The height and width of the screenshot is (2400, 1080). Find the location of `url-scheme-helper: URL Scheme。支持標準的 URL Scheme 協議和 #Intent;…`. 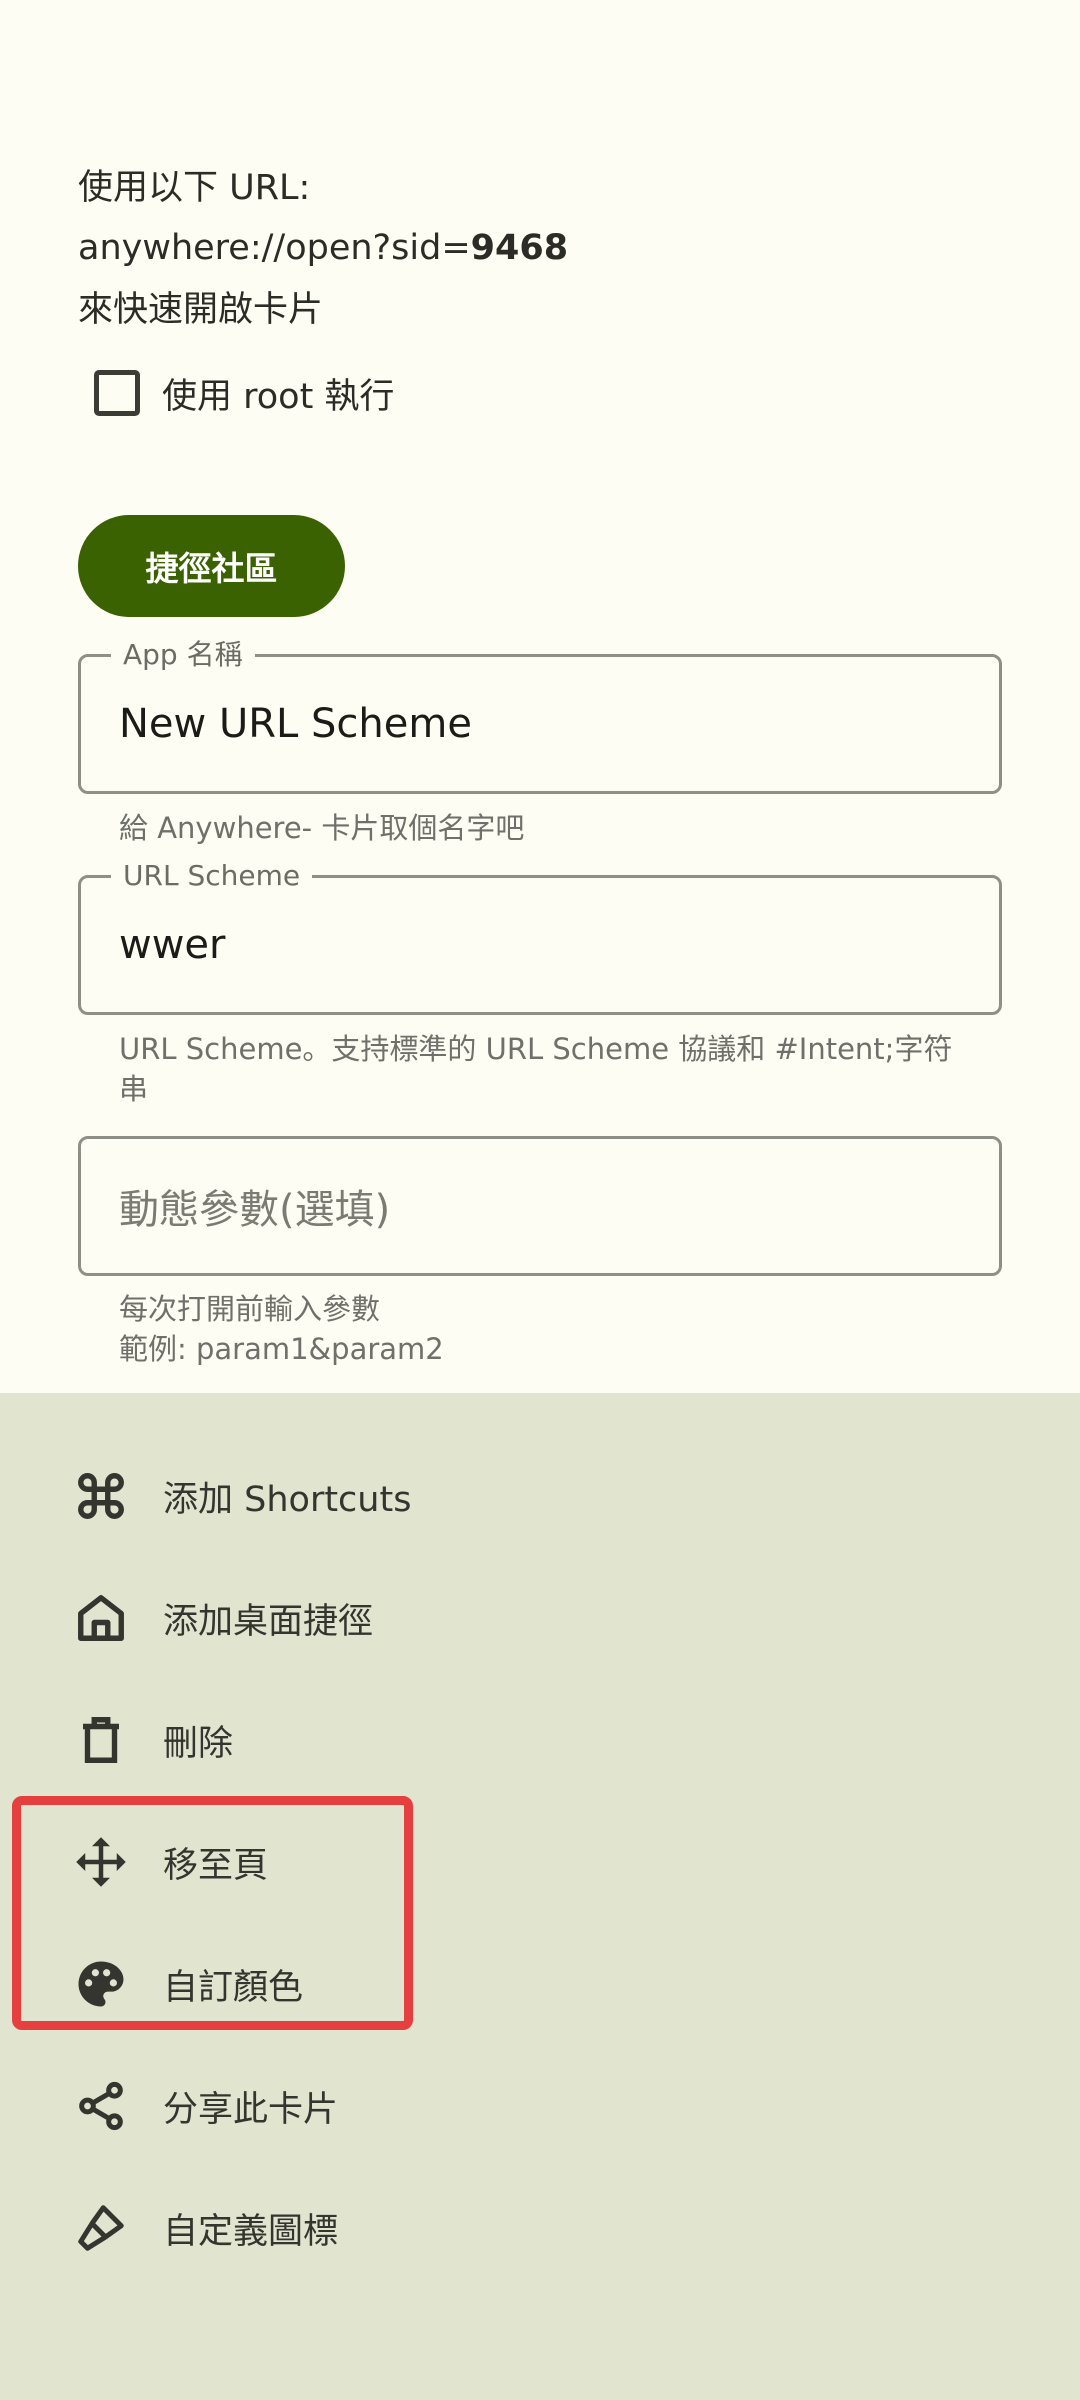

url-scheme-helper: URL Scheme。支持標準的 URL Scheme 協議和 #Intent;… is located at coordinates (536, 1069).